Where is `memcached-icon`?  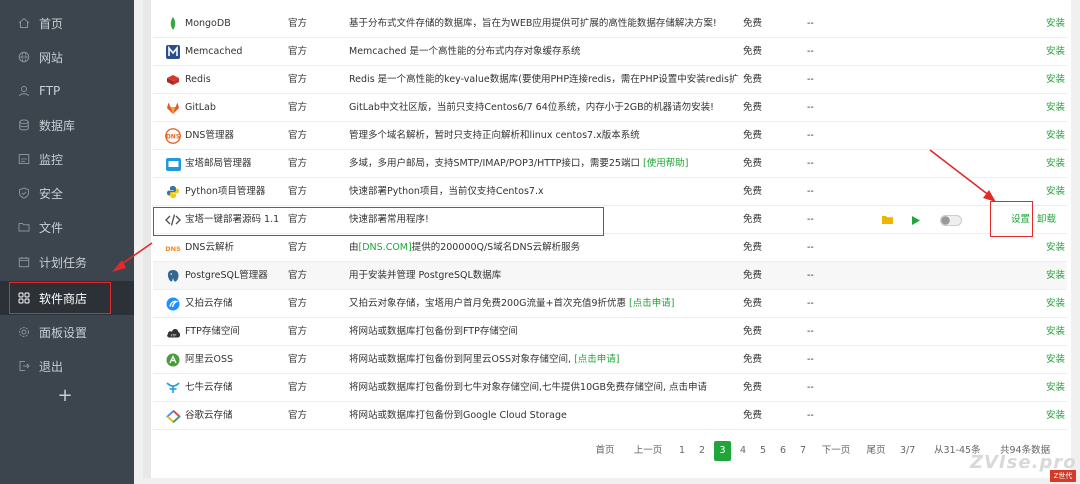 memcached-icon is located at coordinates (173, 52).